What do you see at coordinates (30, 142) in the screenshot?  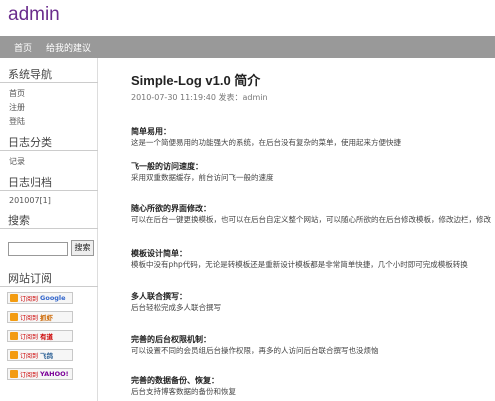 I see `sidebar-category-title: 日志分类` at bounding box center [30, 142].